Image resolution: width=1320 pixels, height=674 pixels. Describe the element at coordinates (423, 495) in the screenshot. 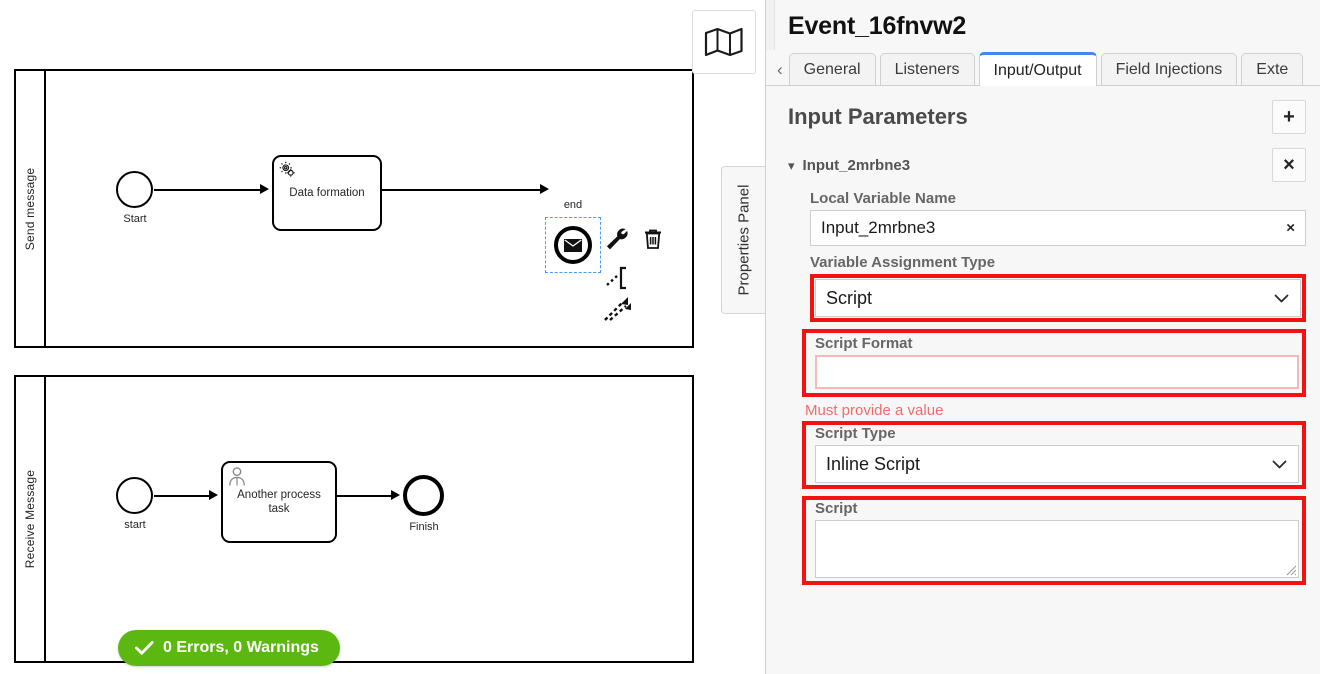

I see `end-event` at that location.